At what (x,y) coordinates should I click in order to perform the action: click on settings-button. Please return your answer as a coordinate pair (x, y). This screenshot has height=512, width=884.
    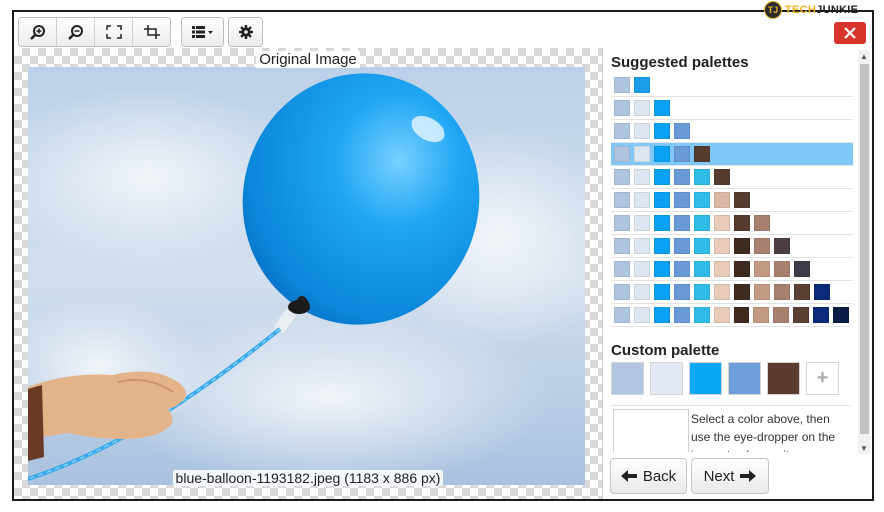
    Looking at the image, I should click on (245, 32).